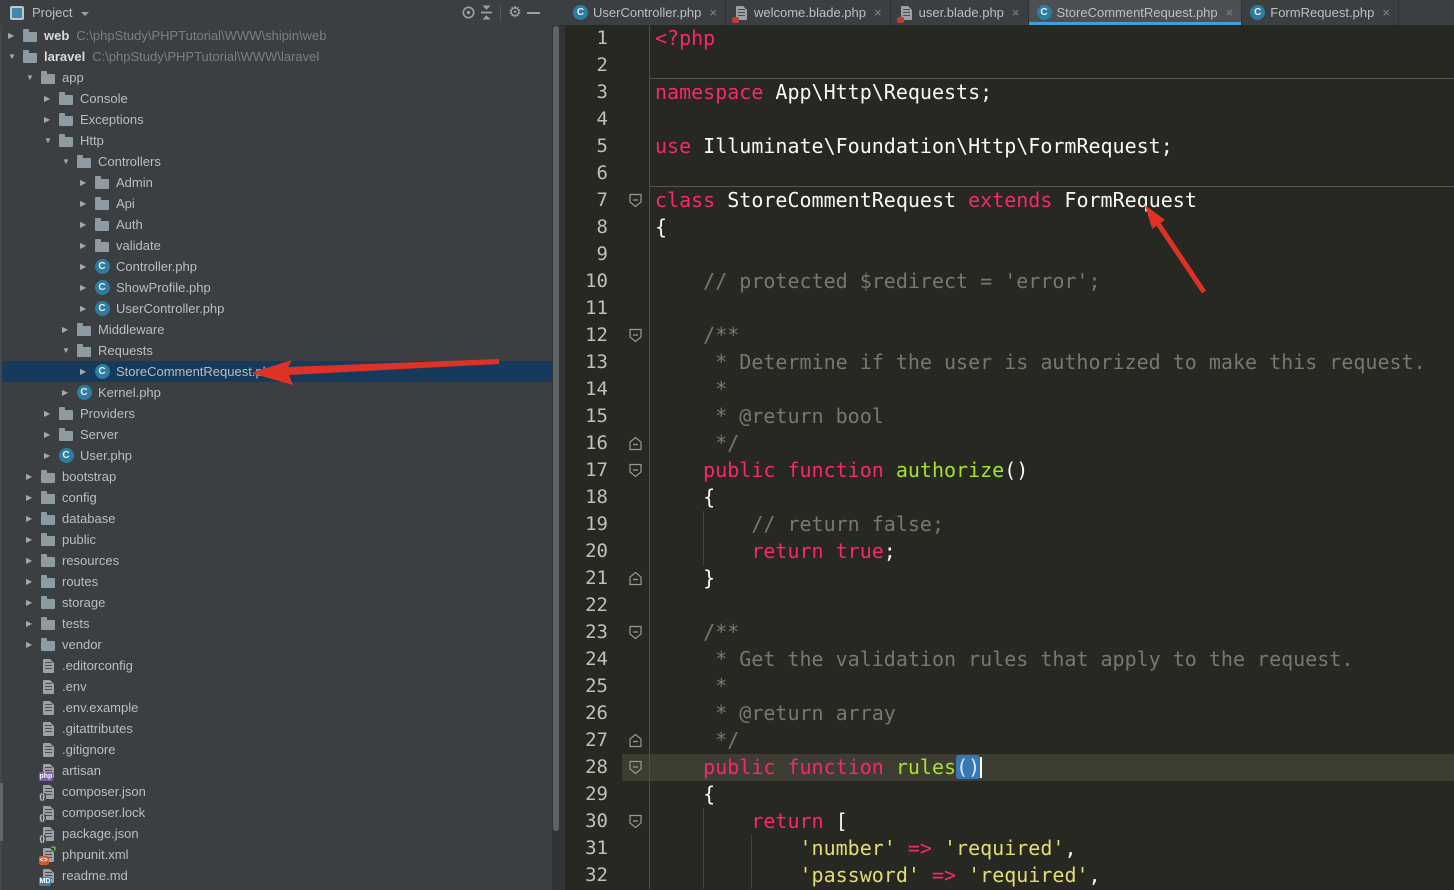 This screenshot has height=890, width=1454. I want to click on tree-item-composer.json: {} composer.json, so click(276, 791).